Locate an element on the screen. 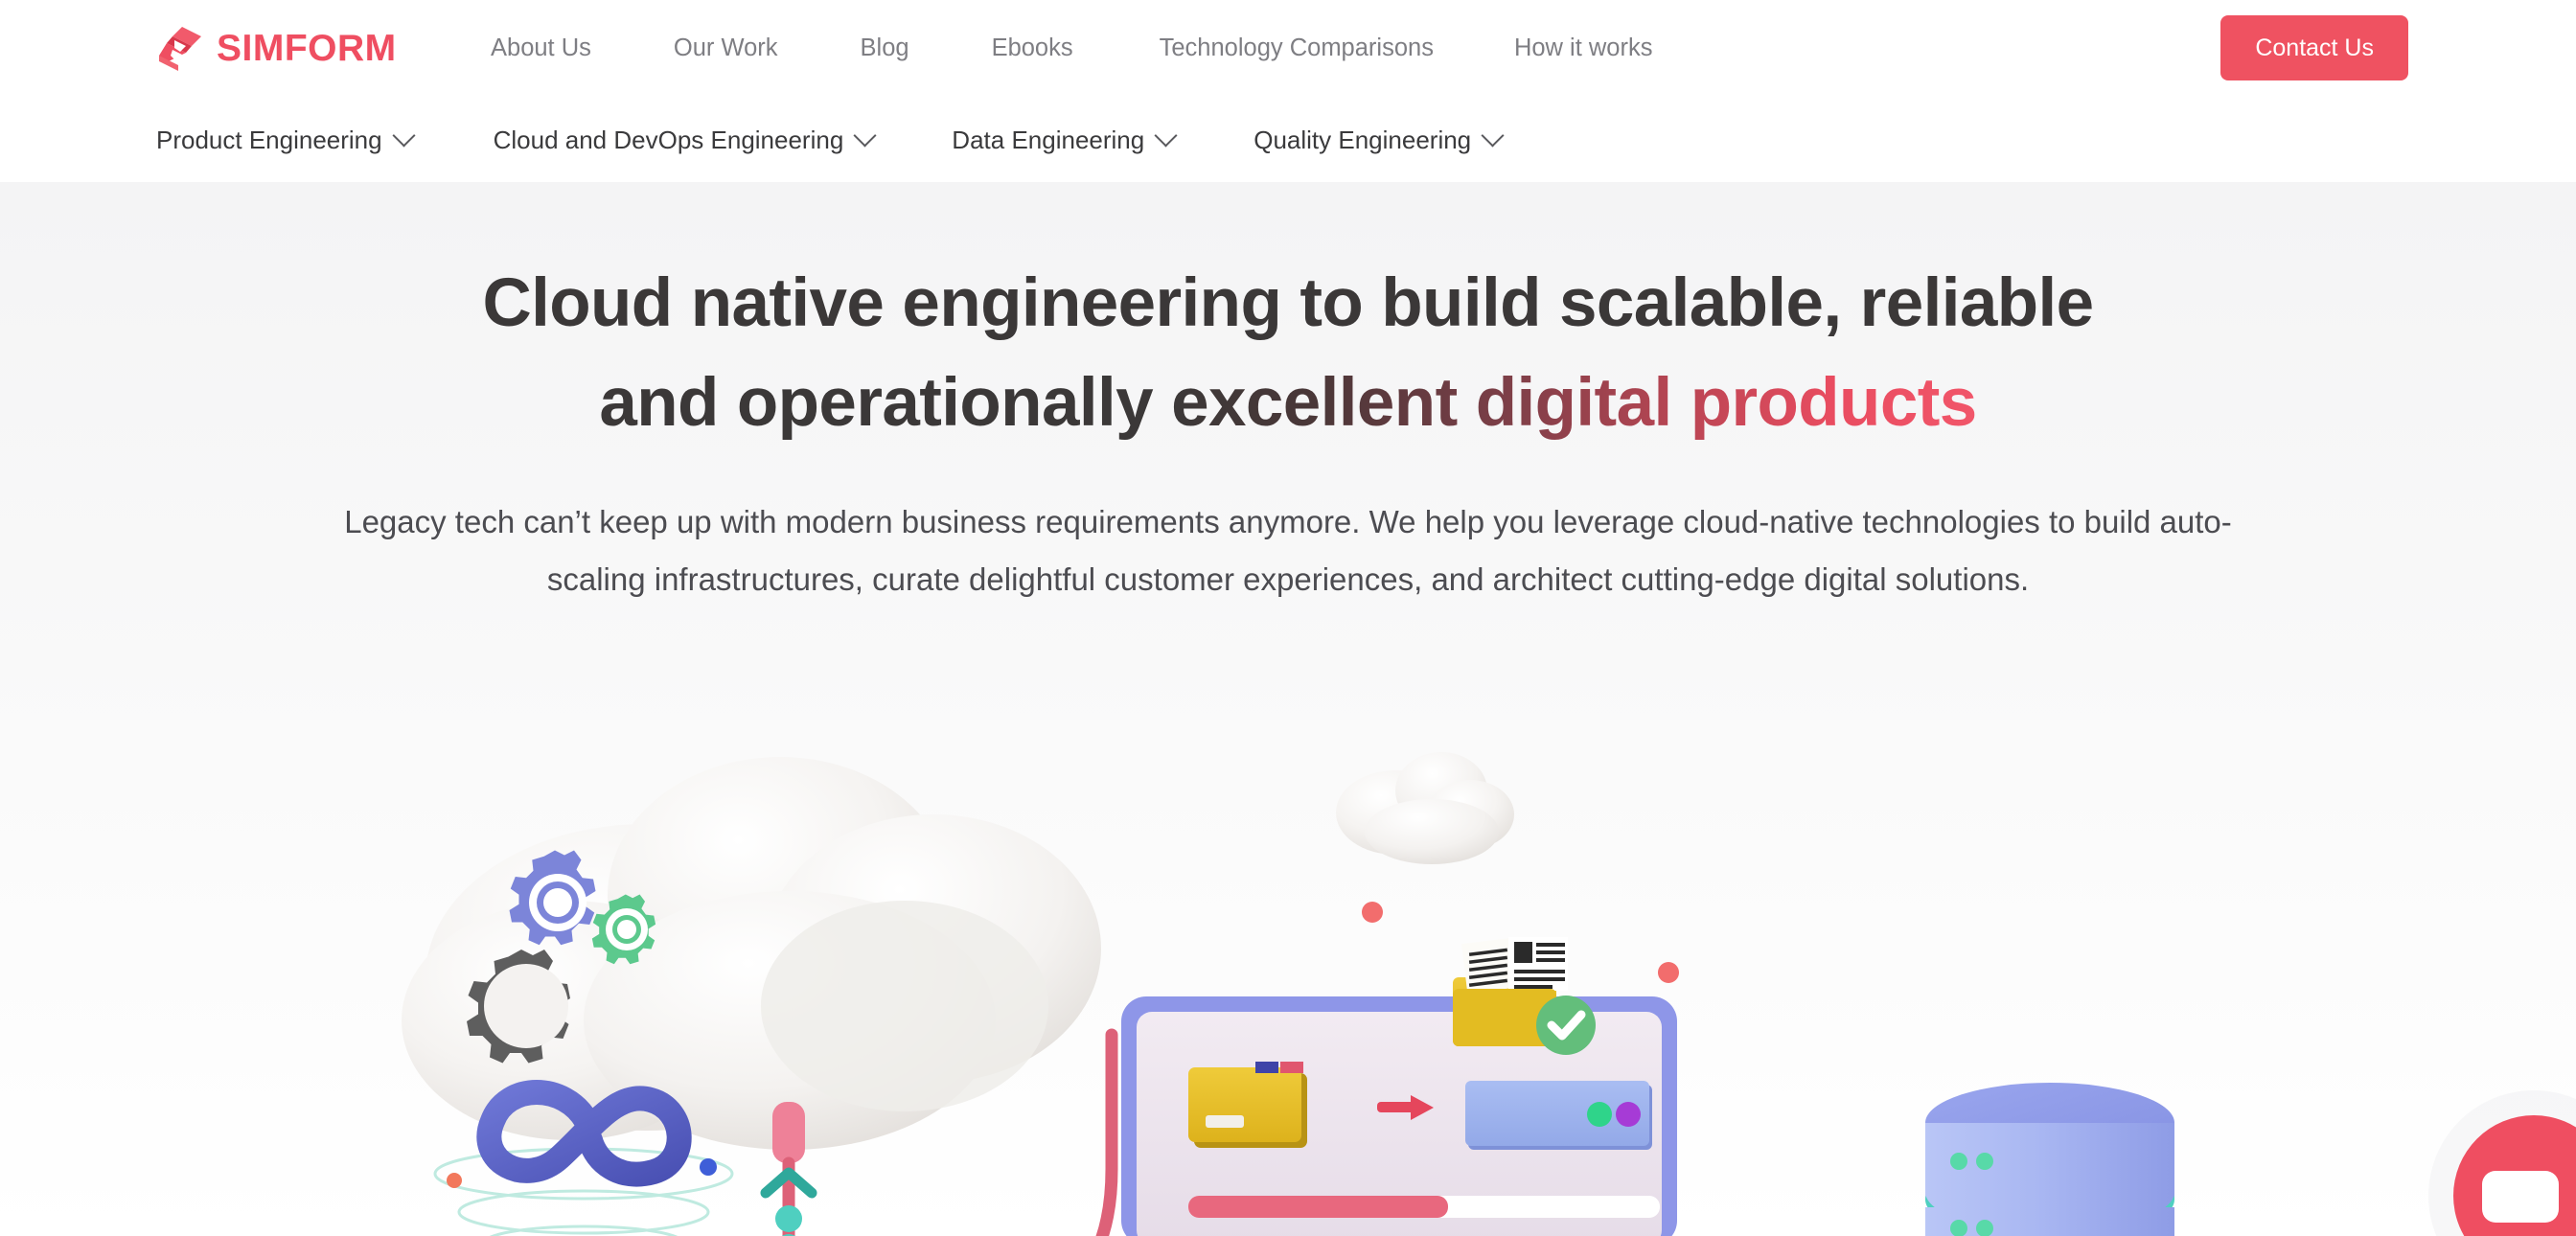 Image resolution: width=2576 pixels, height=1236 pixels. nav-item-how-it-works: How it works is located at coordinates (1583, 48).